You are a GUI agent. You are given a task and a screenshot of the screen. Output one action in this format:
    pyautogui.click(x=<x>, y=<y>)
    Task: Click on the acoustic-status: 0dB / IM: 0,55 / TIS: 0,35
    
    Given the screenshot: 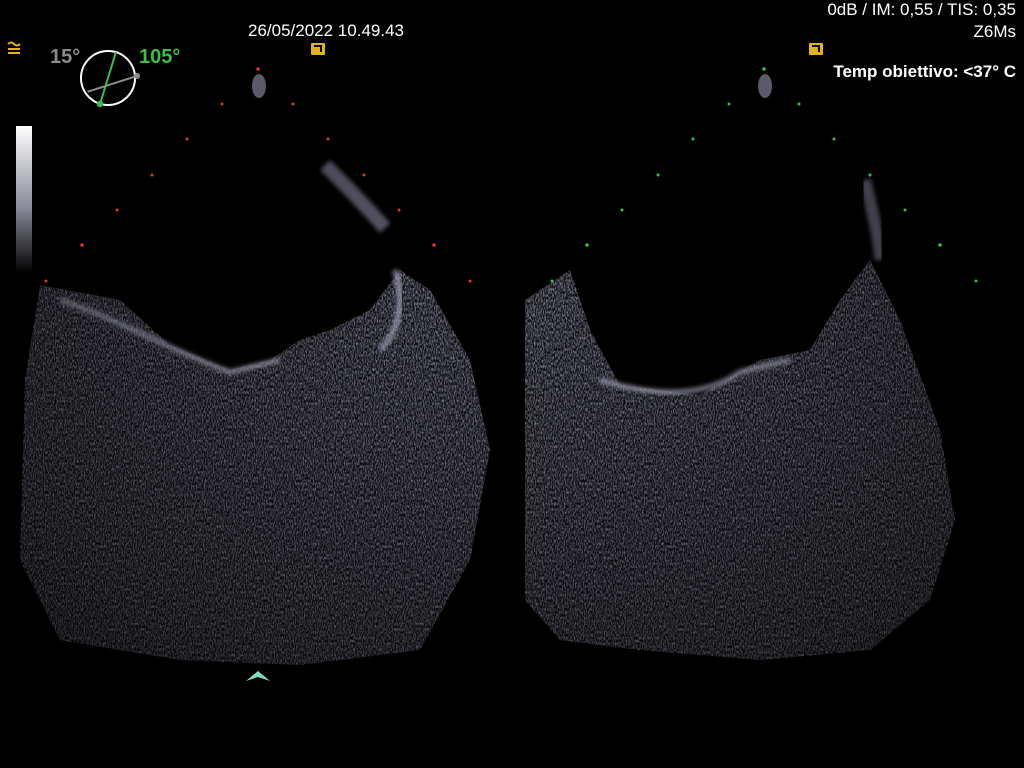 What is the action you would take?
    pyautogui.click(x=921, y=9)
    